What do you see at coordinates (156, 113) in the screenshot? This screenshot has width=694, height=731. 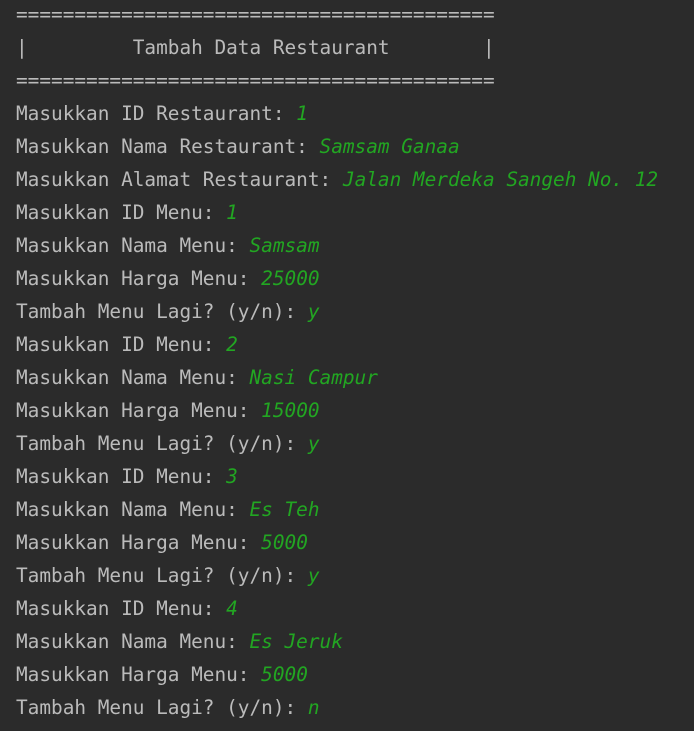 I see `prompt-text: Masukkan ID Restaurant:` at bounding box center [156, 113].